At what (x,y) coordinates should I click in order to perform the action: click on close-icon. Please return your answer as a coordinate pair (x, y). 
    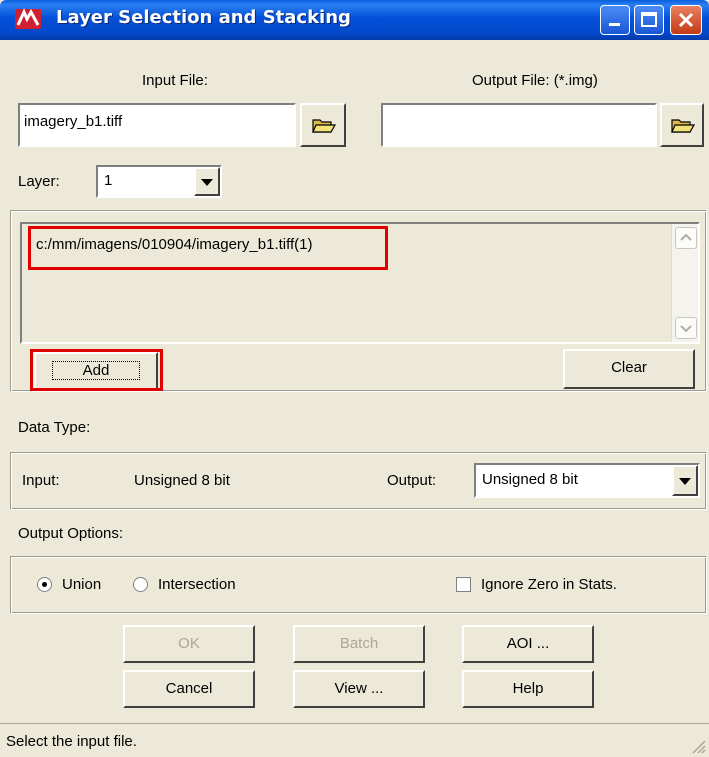
    Looking at the image, I should click on (686, 20).